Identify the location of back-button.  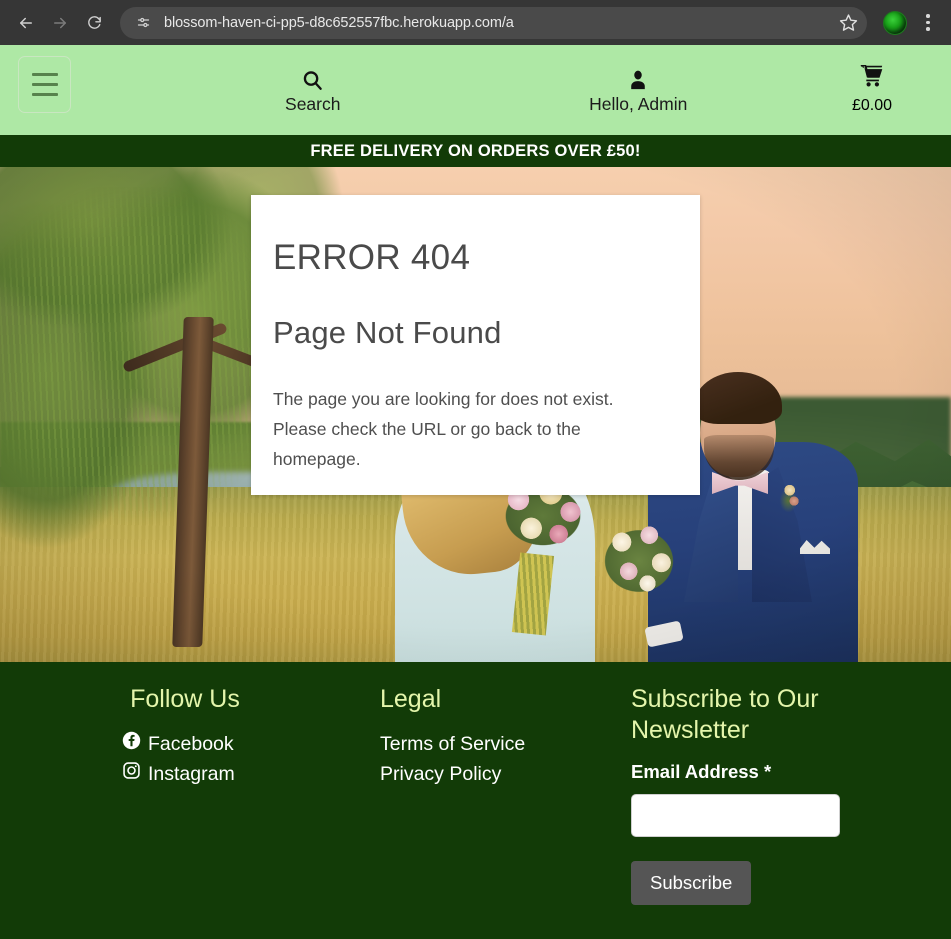
(26, 23).